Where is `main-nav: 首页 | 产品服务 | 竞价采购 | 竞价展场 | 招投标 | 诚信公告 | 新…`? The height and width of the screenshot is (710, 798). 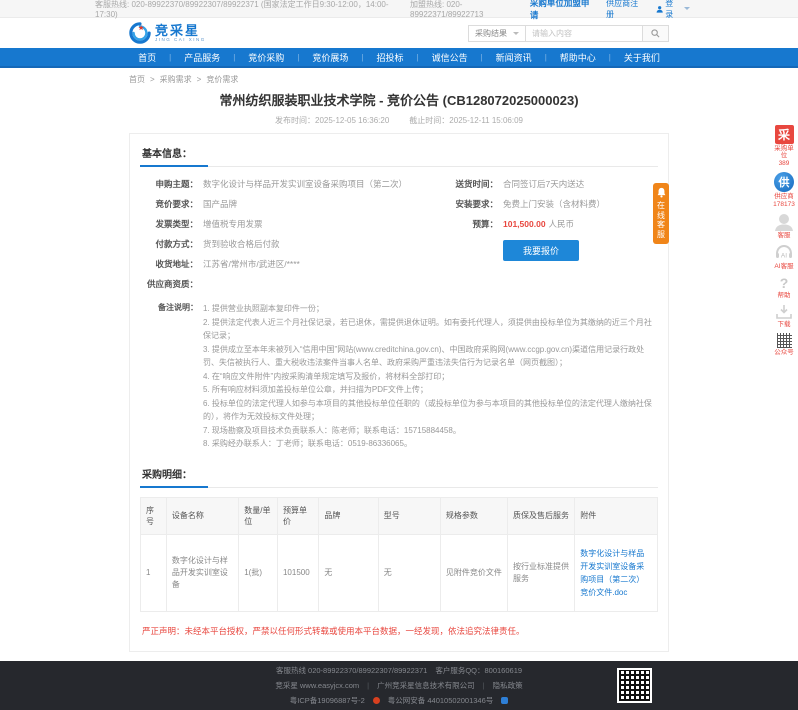 main-nav: 首页 | 产品服务 | 竞价采购 | 竞价展场 | 招投标 | 诚信公告 | 新… is located at coordinates (399, 58).